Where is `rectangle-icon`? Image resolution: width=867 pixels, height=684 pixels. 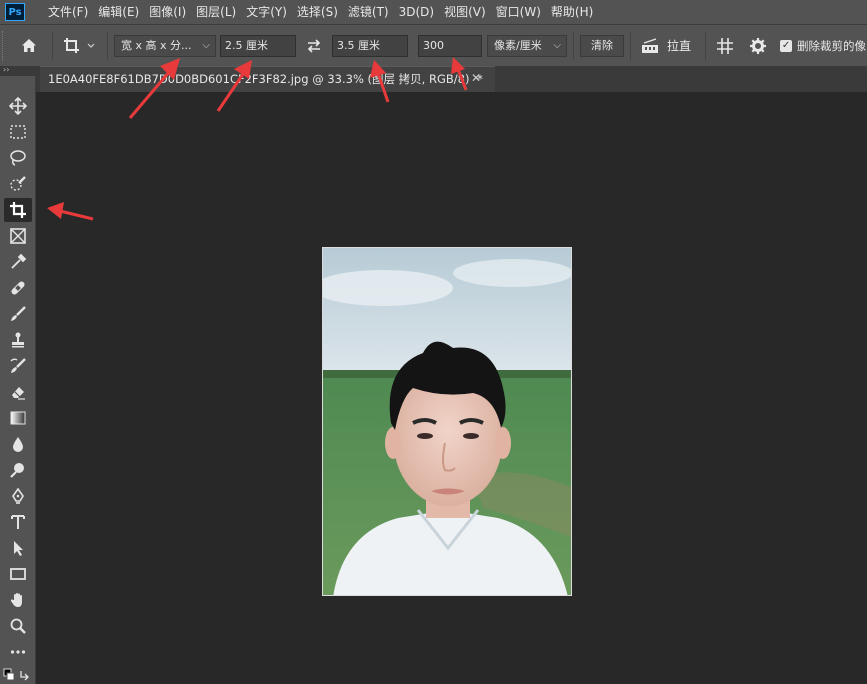
rectangle-icon is located at coordinates (18, 574).